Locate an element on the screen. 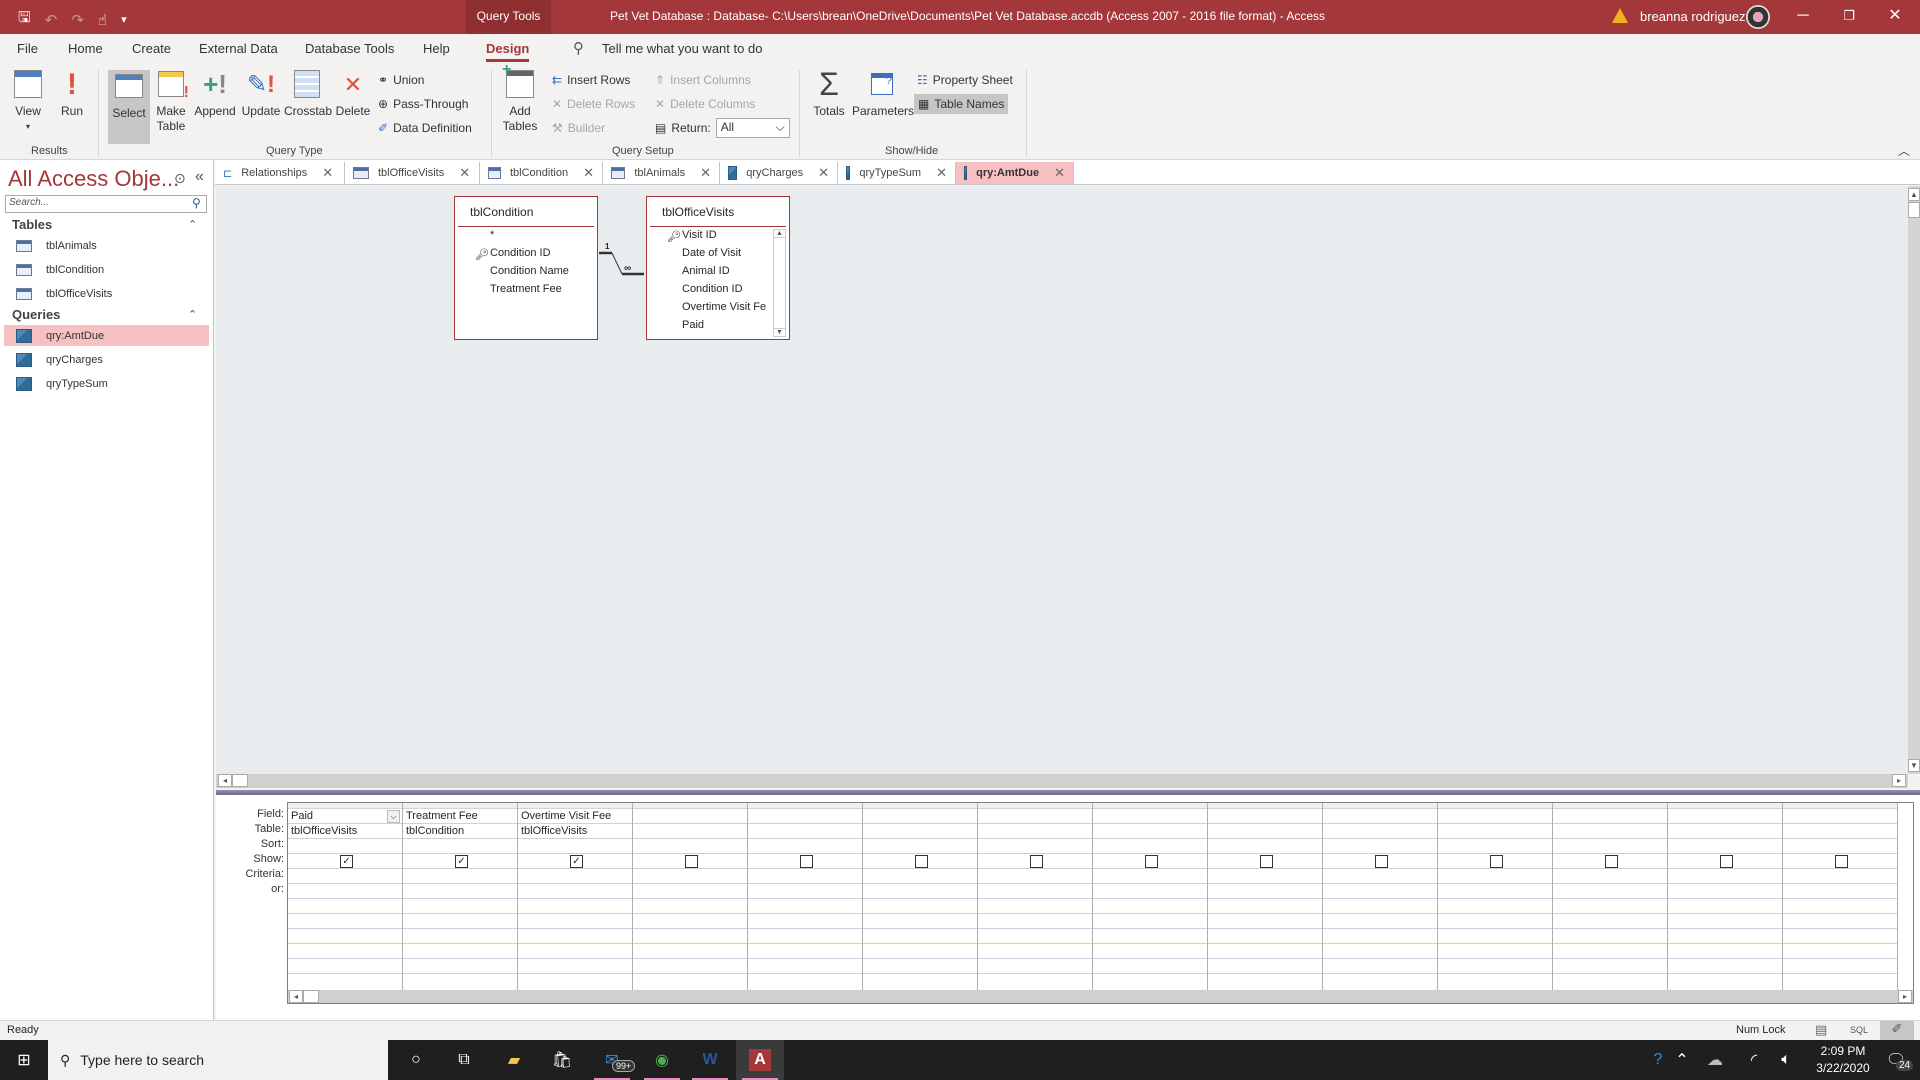 This screenshot has height=1080, width=1920. union-button: ⚭ Union is located at coordinates (401, 80).